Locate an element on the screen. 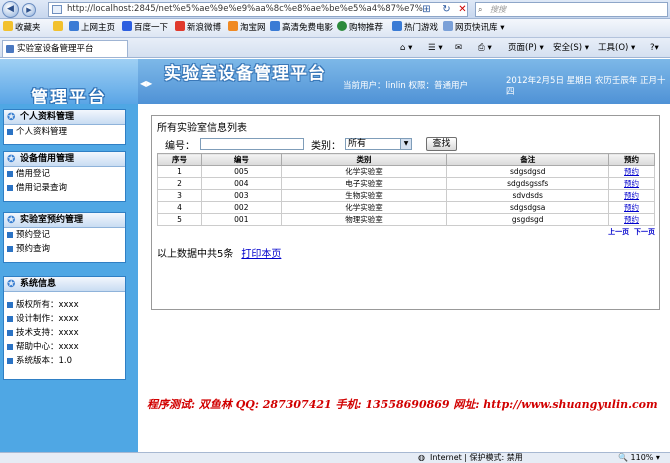 This screenshot has height=463, width=670. info-copyright: 版权所有：xxxx is located at coordinates (64, 305).